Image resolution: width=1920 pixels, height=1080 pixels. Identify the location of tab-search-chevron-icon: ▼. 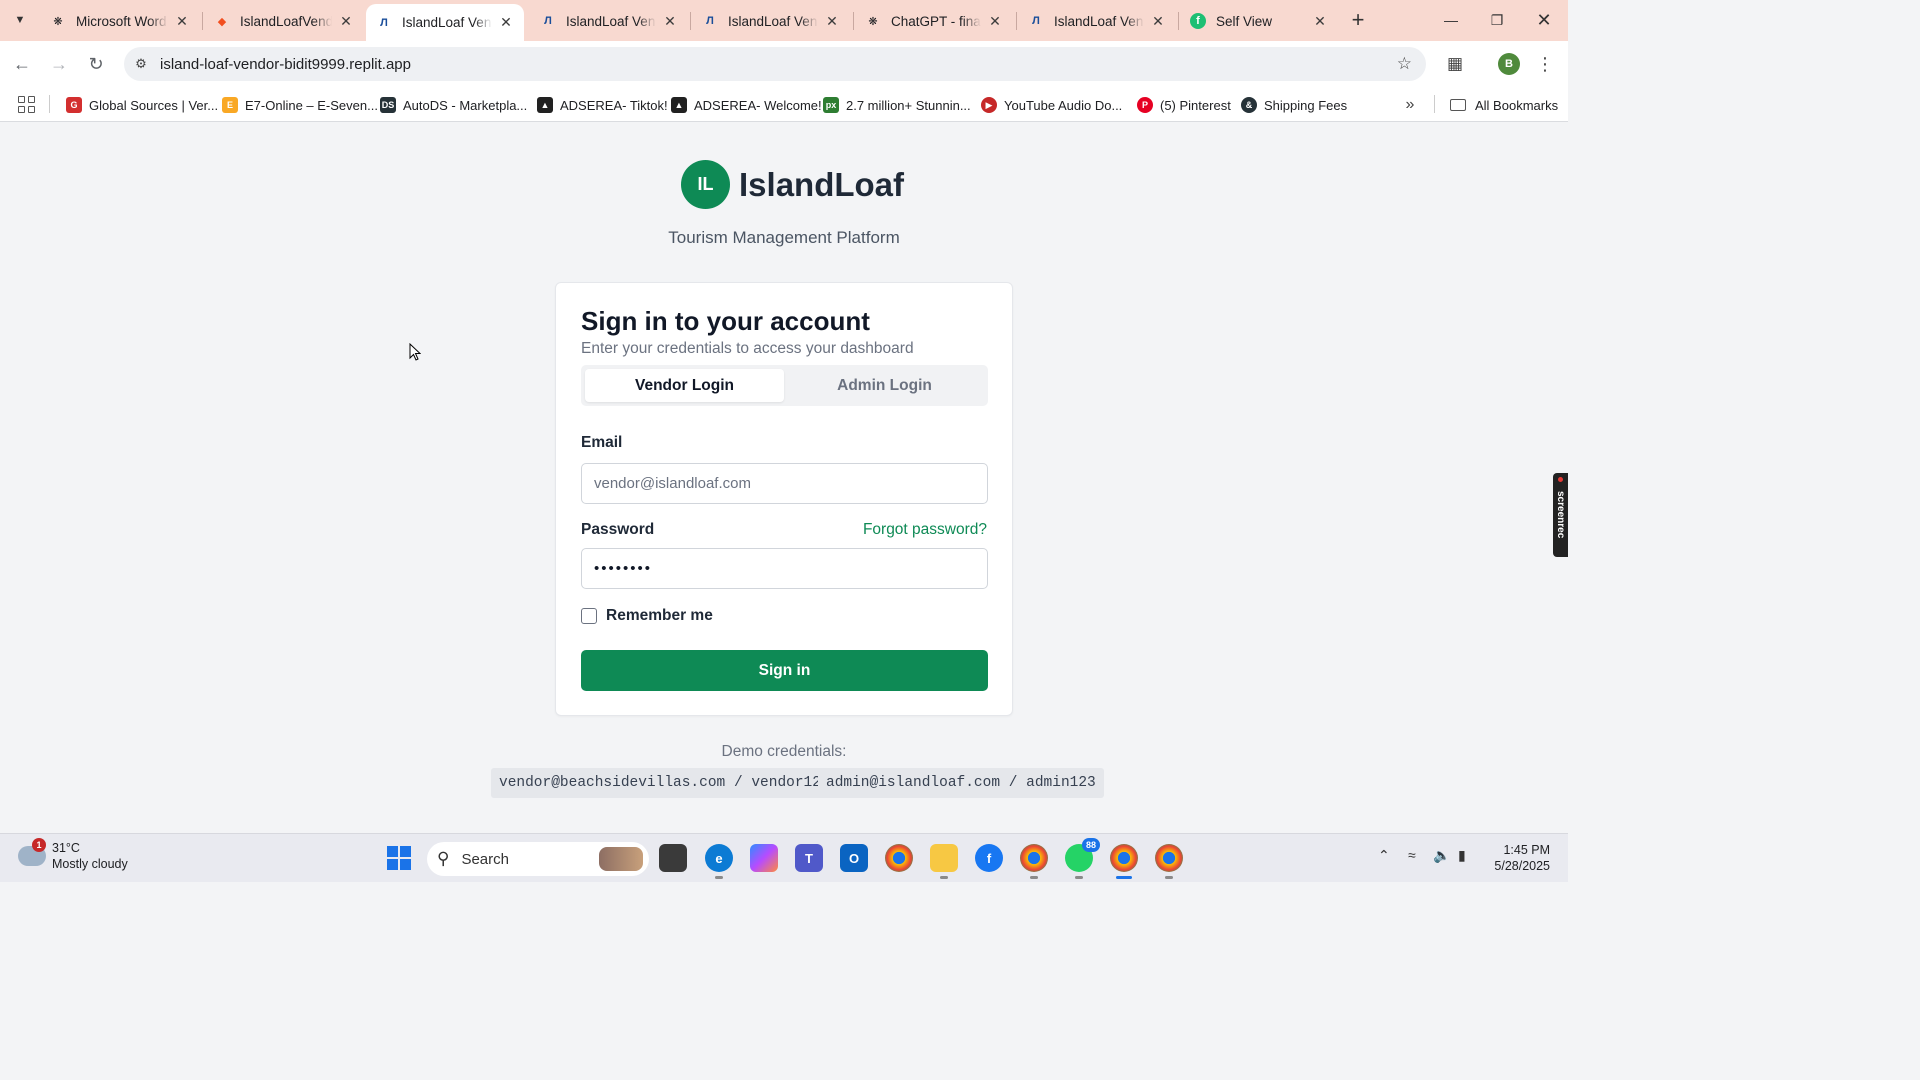
(20, 20).